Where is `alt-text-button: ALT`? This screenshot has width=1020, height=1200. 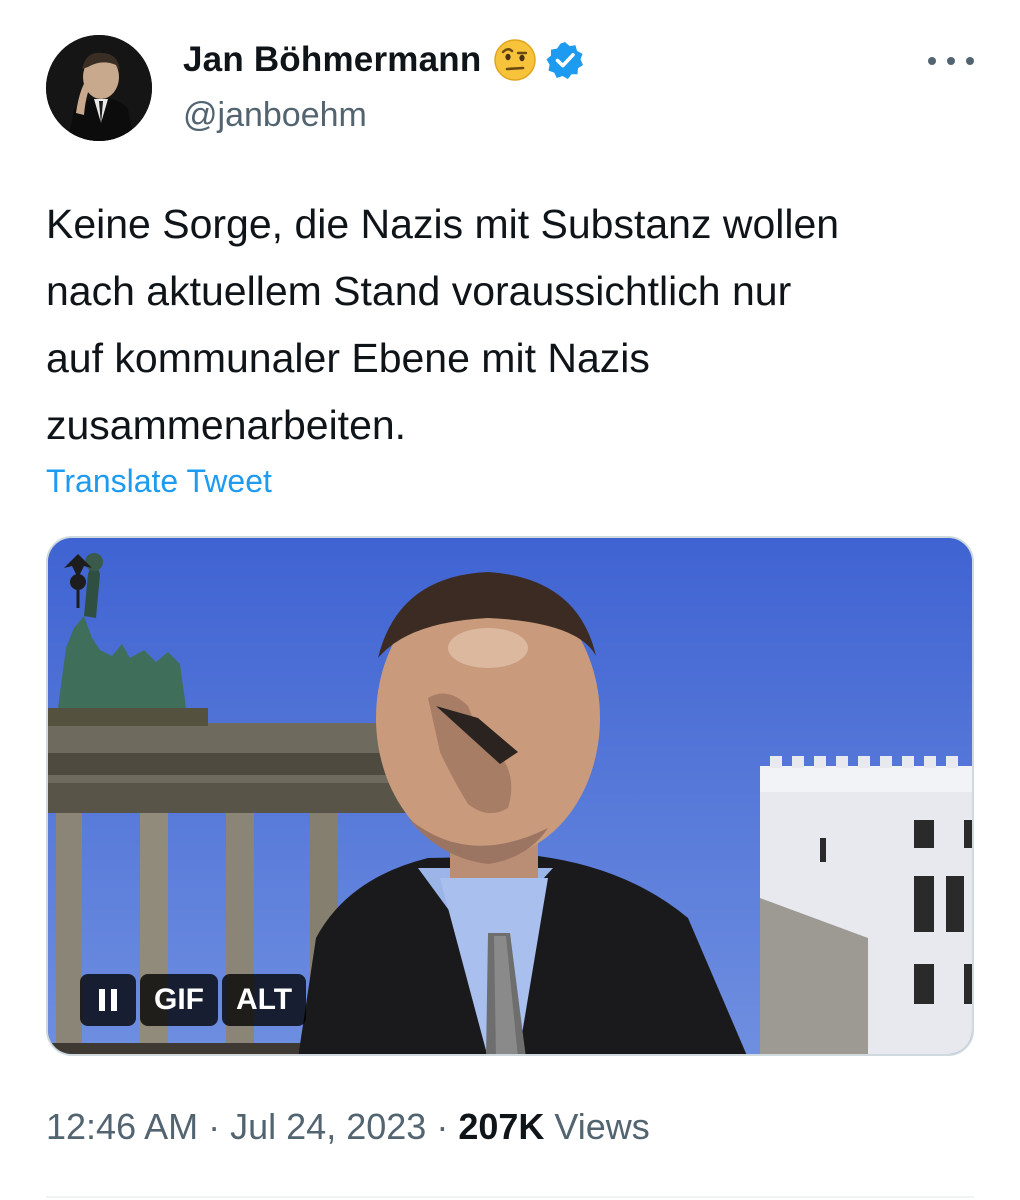
alt-text-button: ALT is located at coordinates (264, 1000).